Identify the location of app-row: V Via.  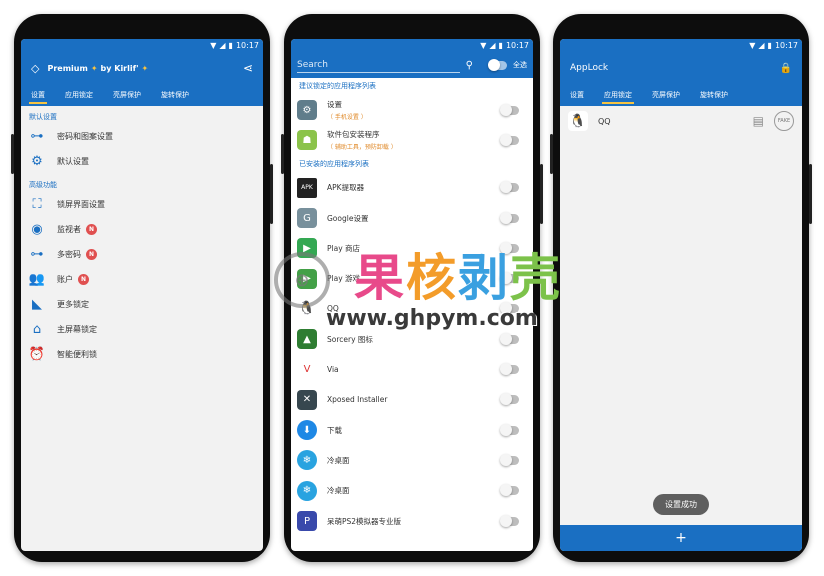
(412, 369).